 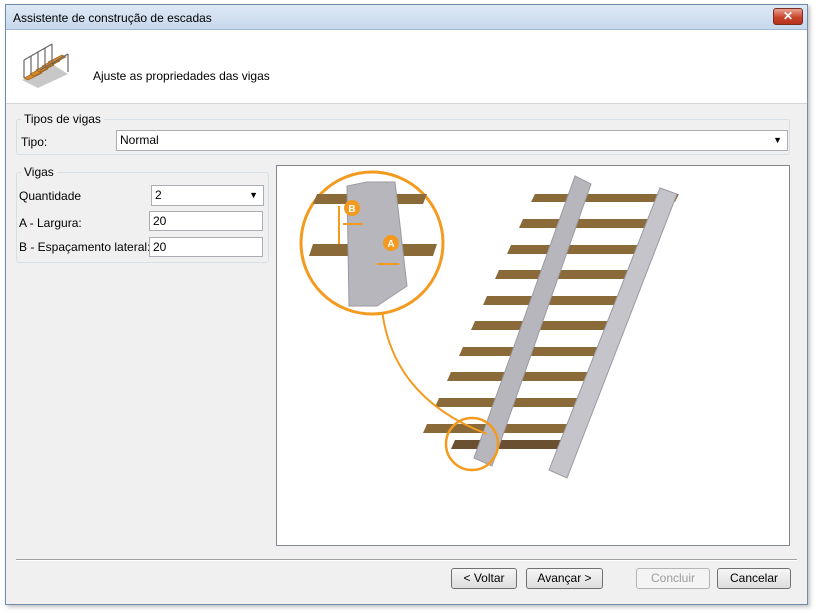 What do you see at coordinates (50, 196) in the screenshot?
I see `quantidade-label: Quantidade` at bounding box center [50, 196].